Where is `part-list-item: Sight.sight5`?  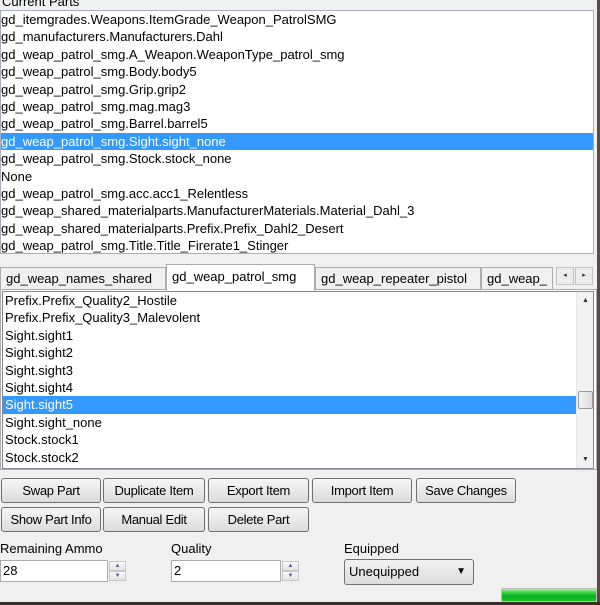 part-list-item: Sight.sight5 is located at coordinates (298, 405).